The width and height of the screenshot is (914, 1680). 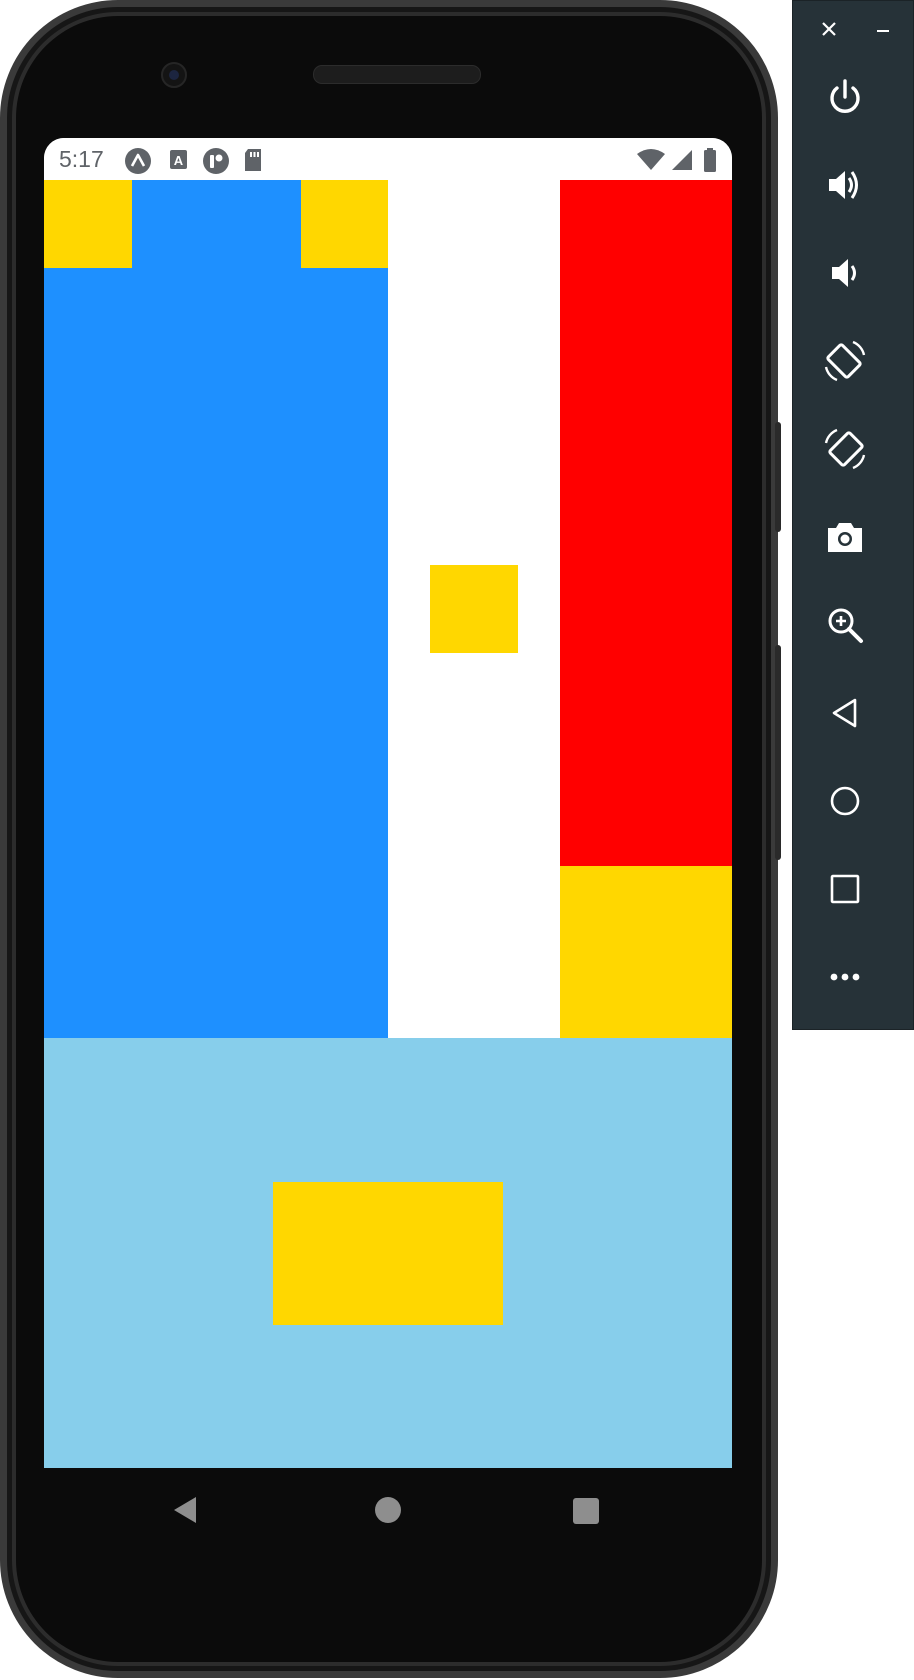 What do you see at coordinates (174, 75) in the screenshot?
I see `front-camera` at bounding box center [174, 75].